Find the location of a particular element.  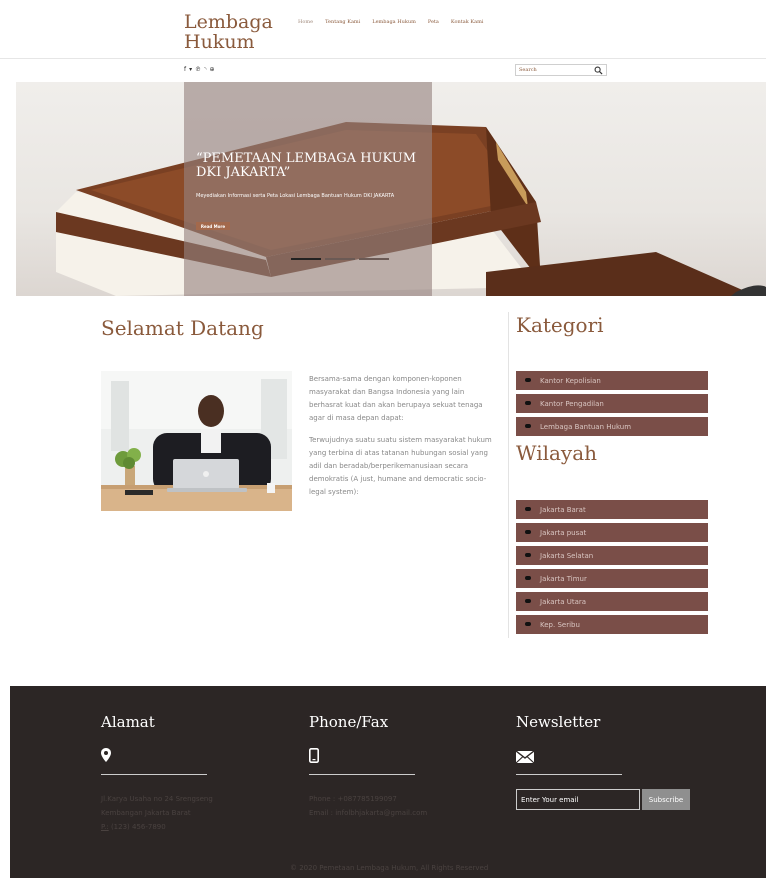

hero-overlay is located at coordinates (308, 189).